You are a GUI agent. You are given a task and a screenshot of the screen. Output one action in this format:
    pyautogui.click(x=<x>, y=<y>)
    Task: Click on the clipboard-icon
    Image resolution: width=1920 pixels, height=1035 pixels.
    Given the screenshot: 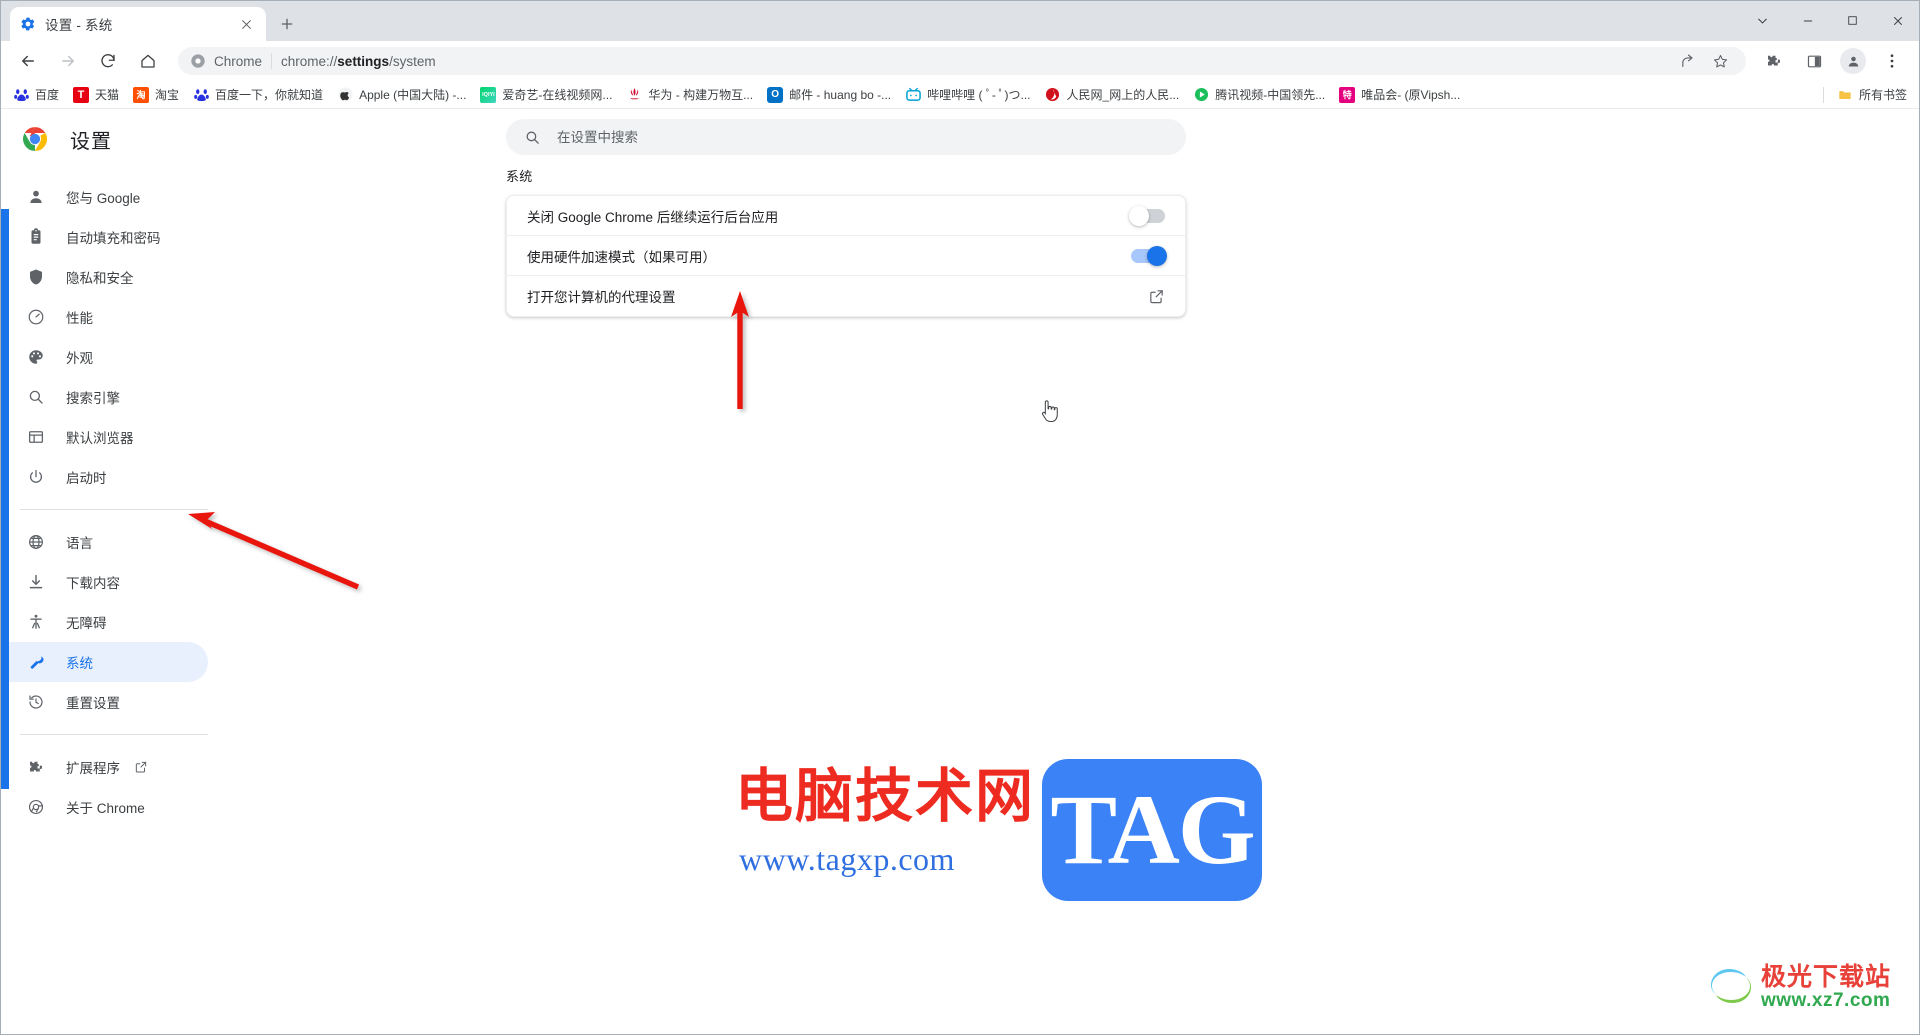 What is the action you would take?
    pyautogui.click(x=36, y=237)
    